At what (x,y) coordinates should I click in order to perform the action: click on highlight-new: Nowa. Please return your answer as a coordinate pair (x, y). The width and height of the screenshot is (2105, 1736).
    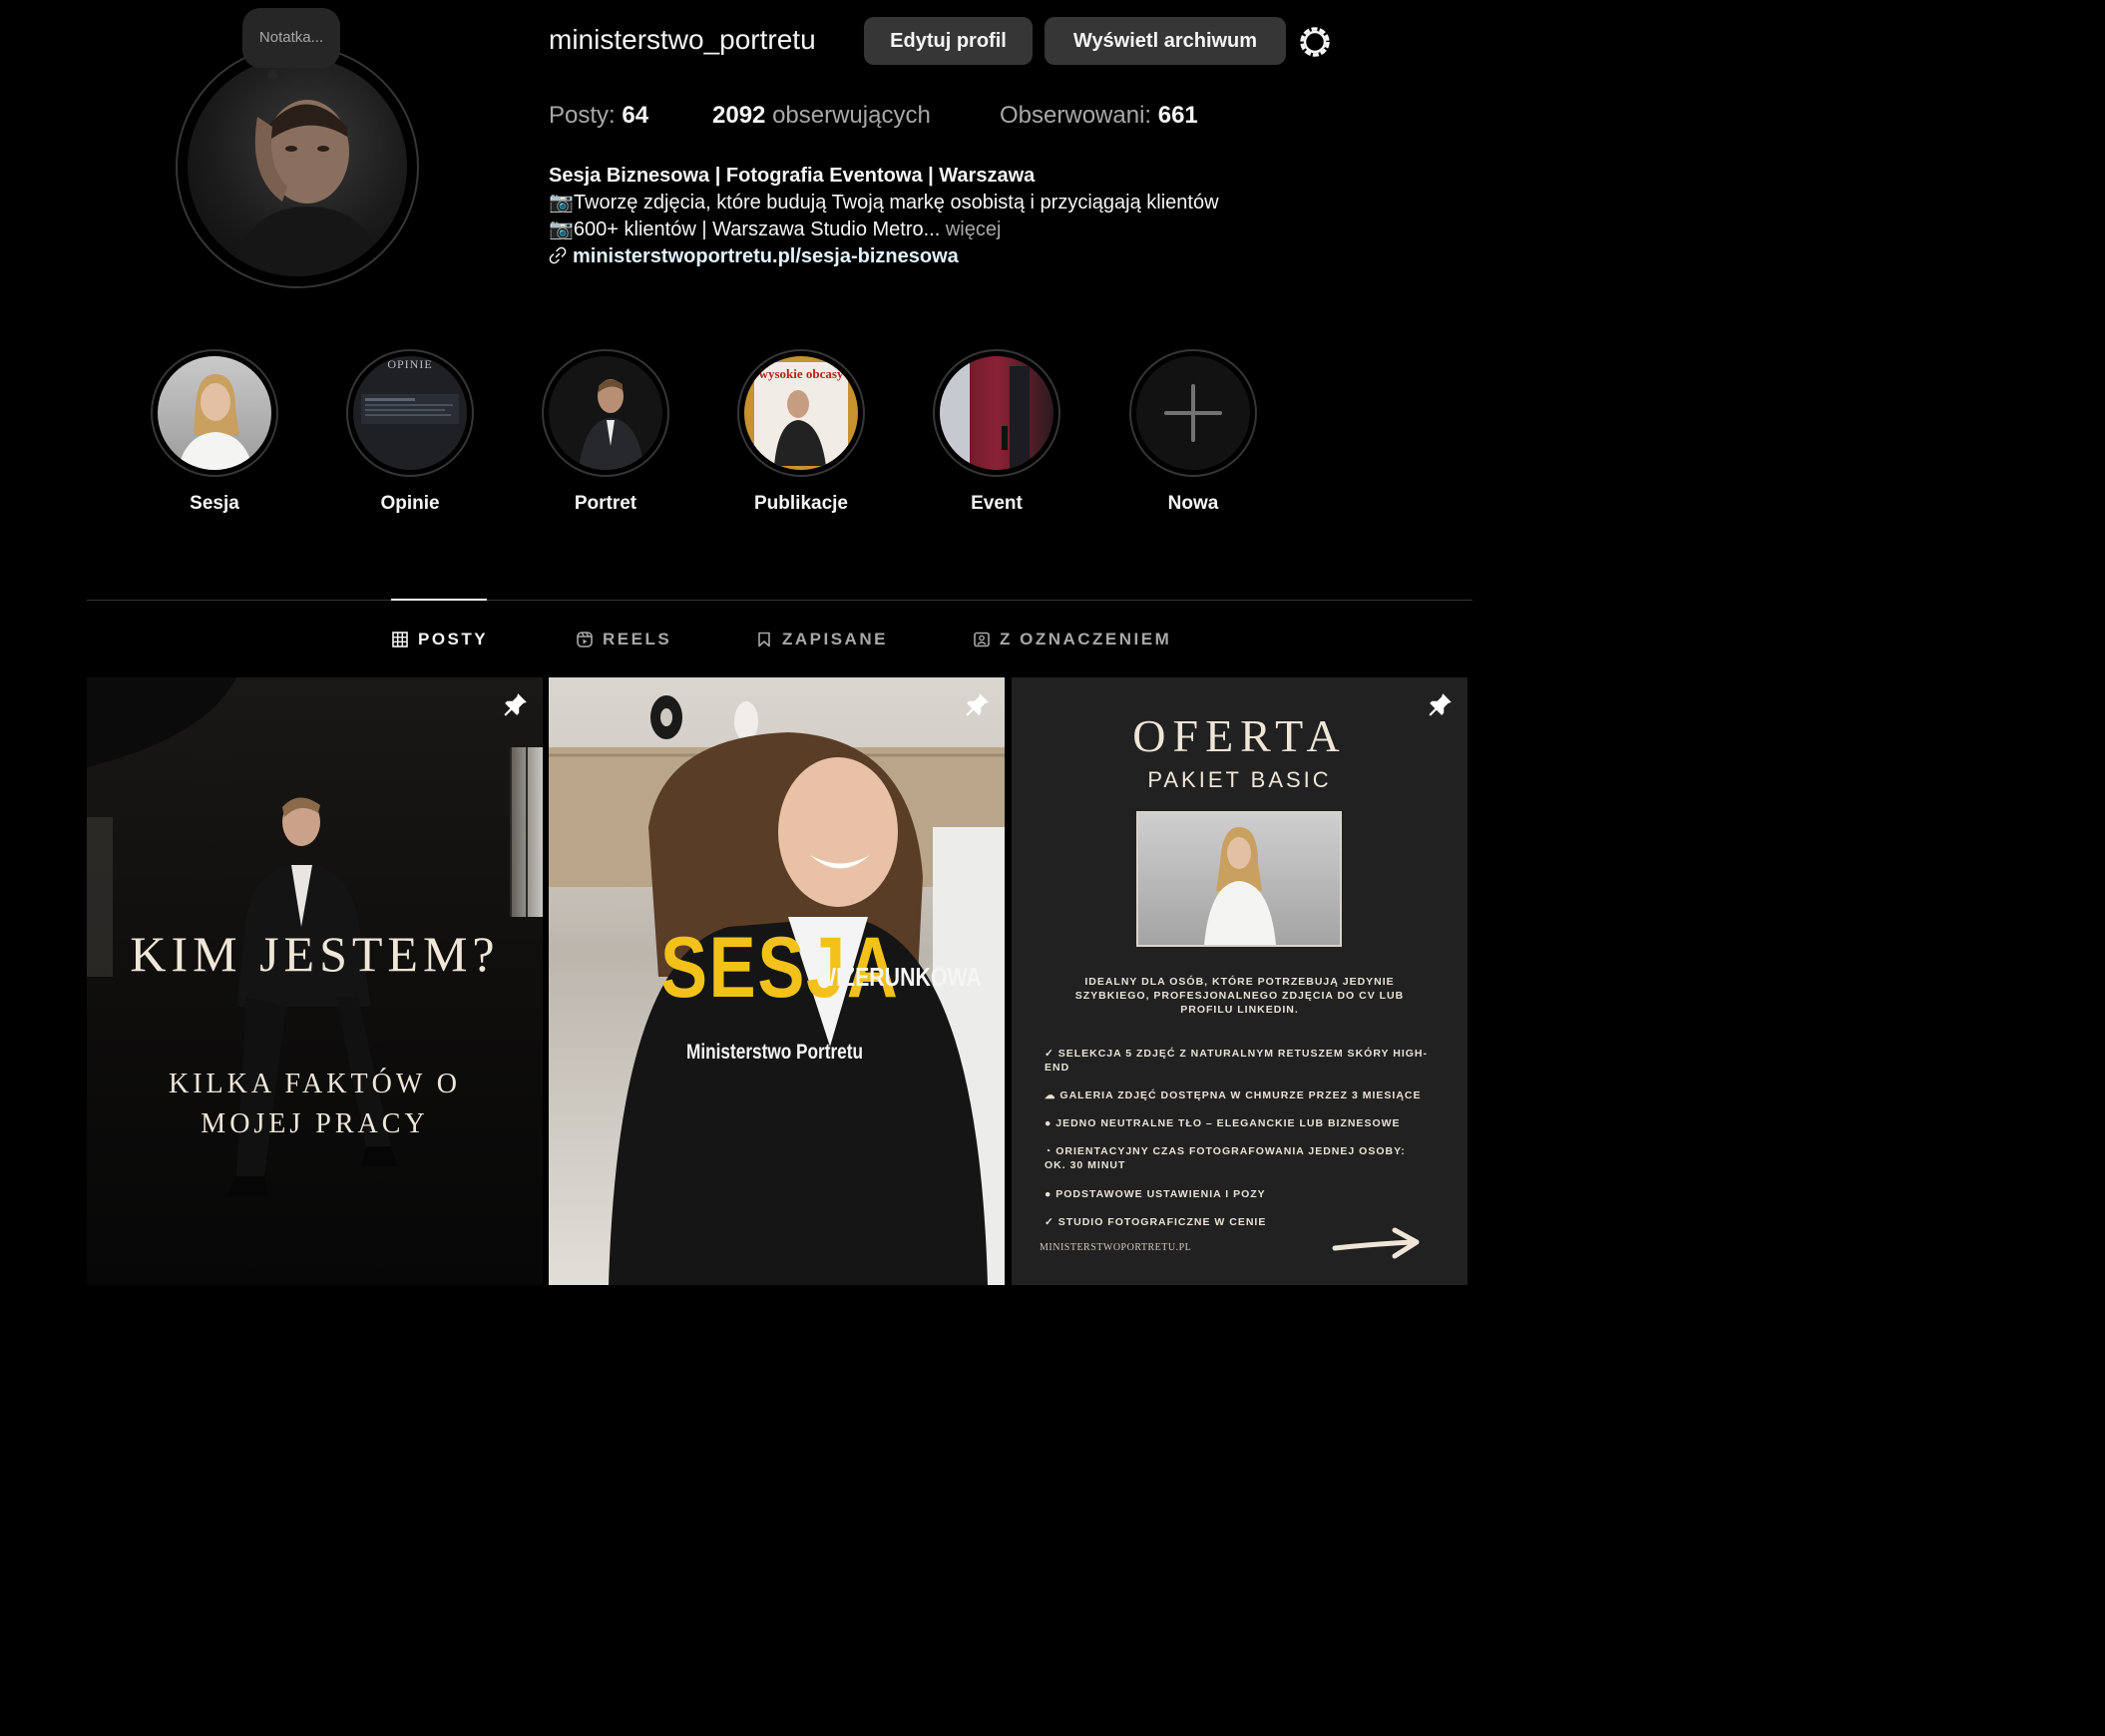
    Looking at the image, I should click on (1193, 439).